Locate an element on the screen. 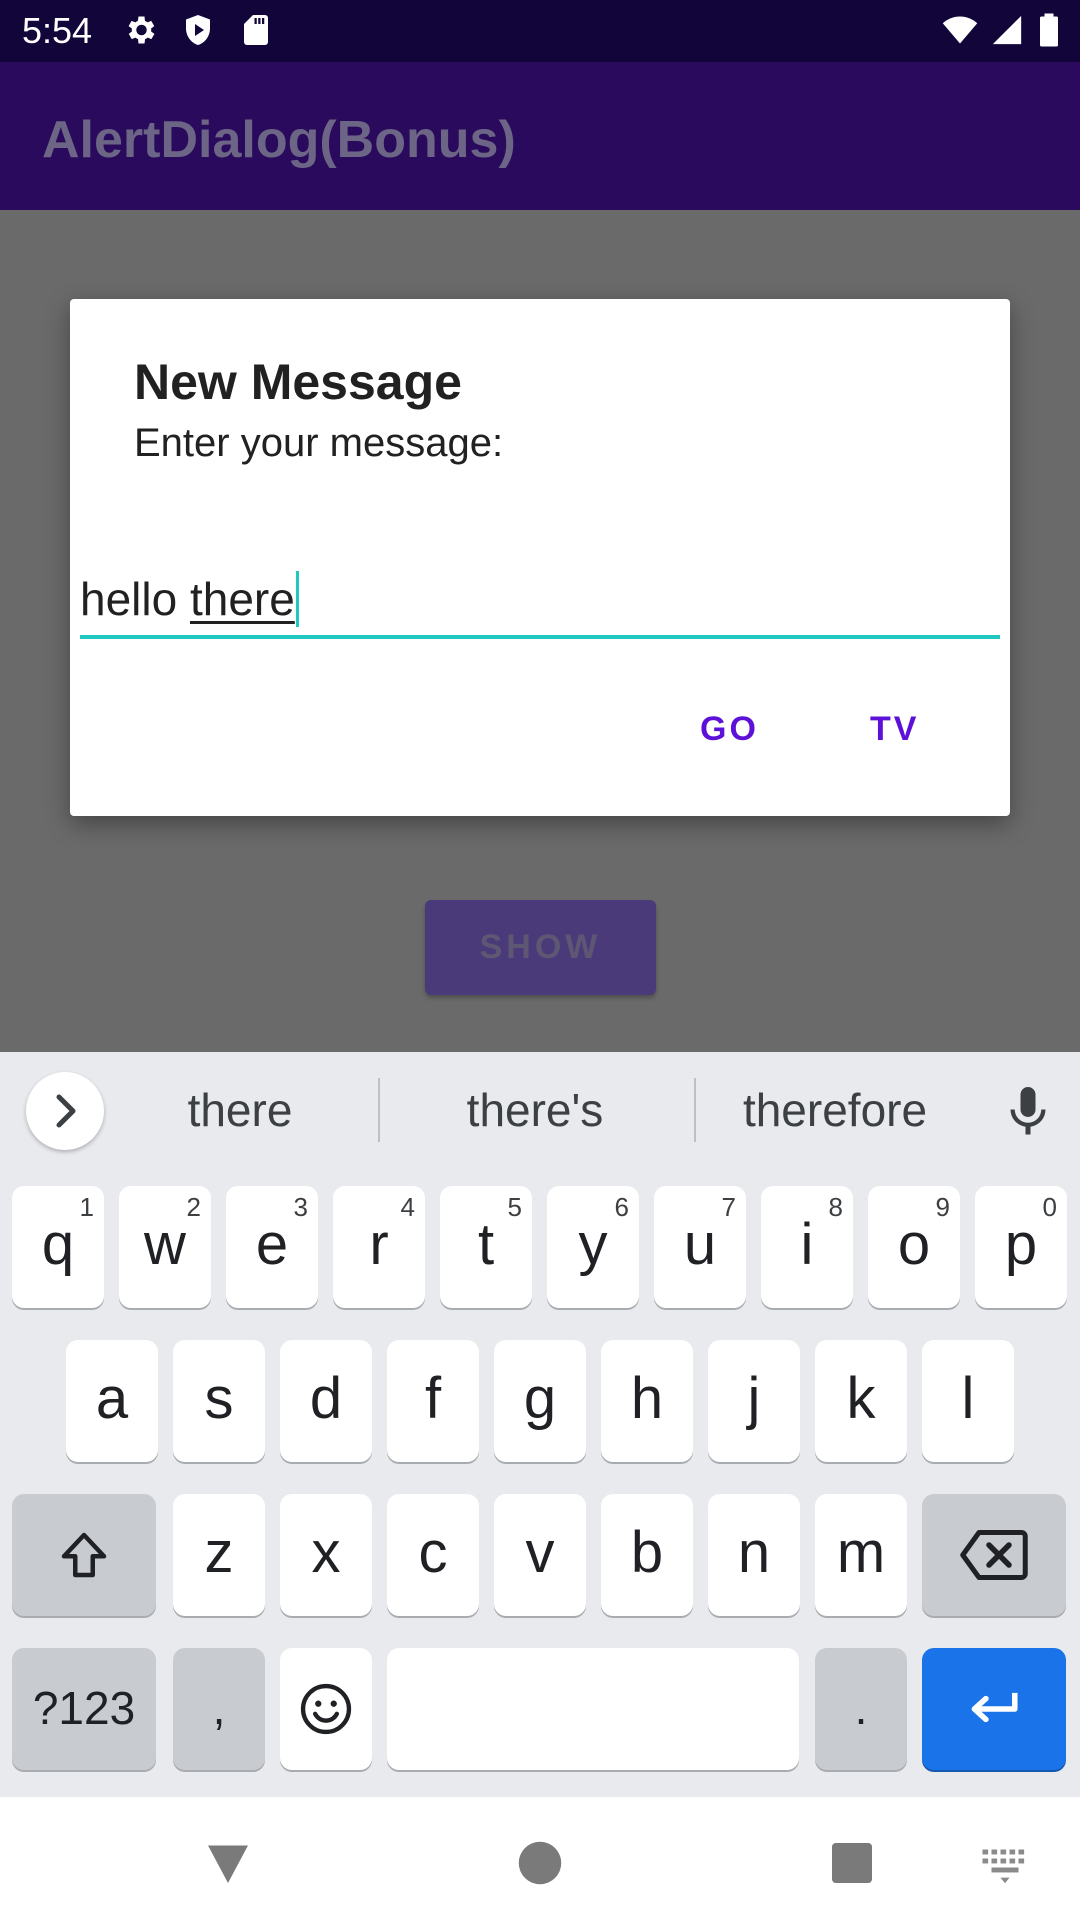 The width and height of the screenshot is (1080, 1920). key-z: z is located at coordinates (219, 1555).